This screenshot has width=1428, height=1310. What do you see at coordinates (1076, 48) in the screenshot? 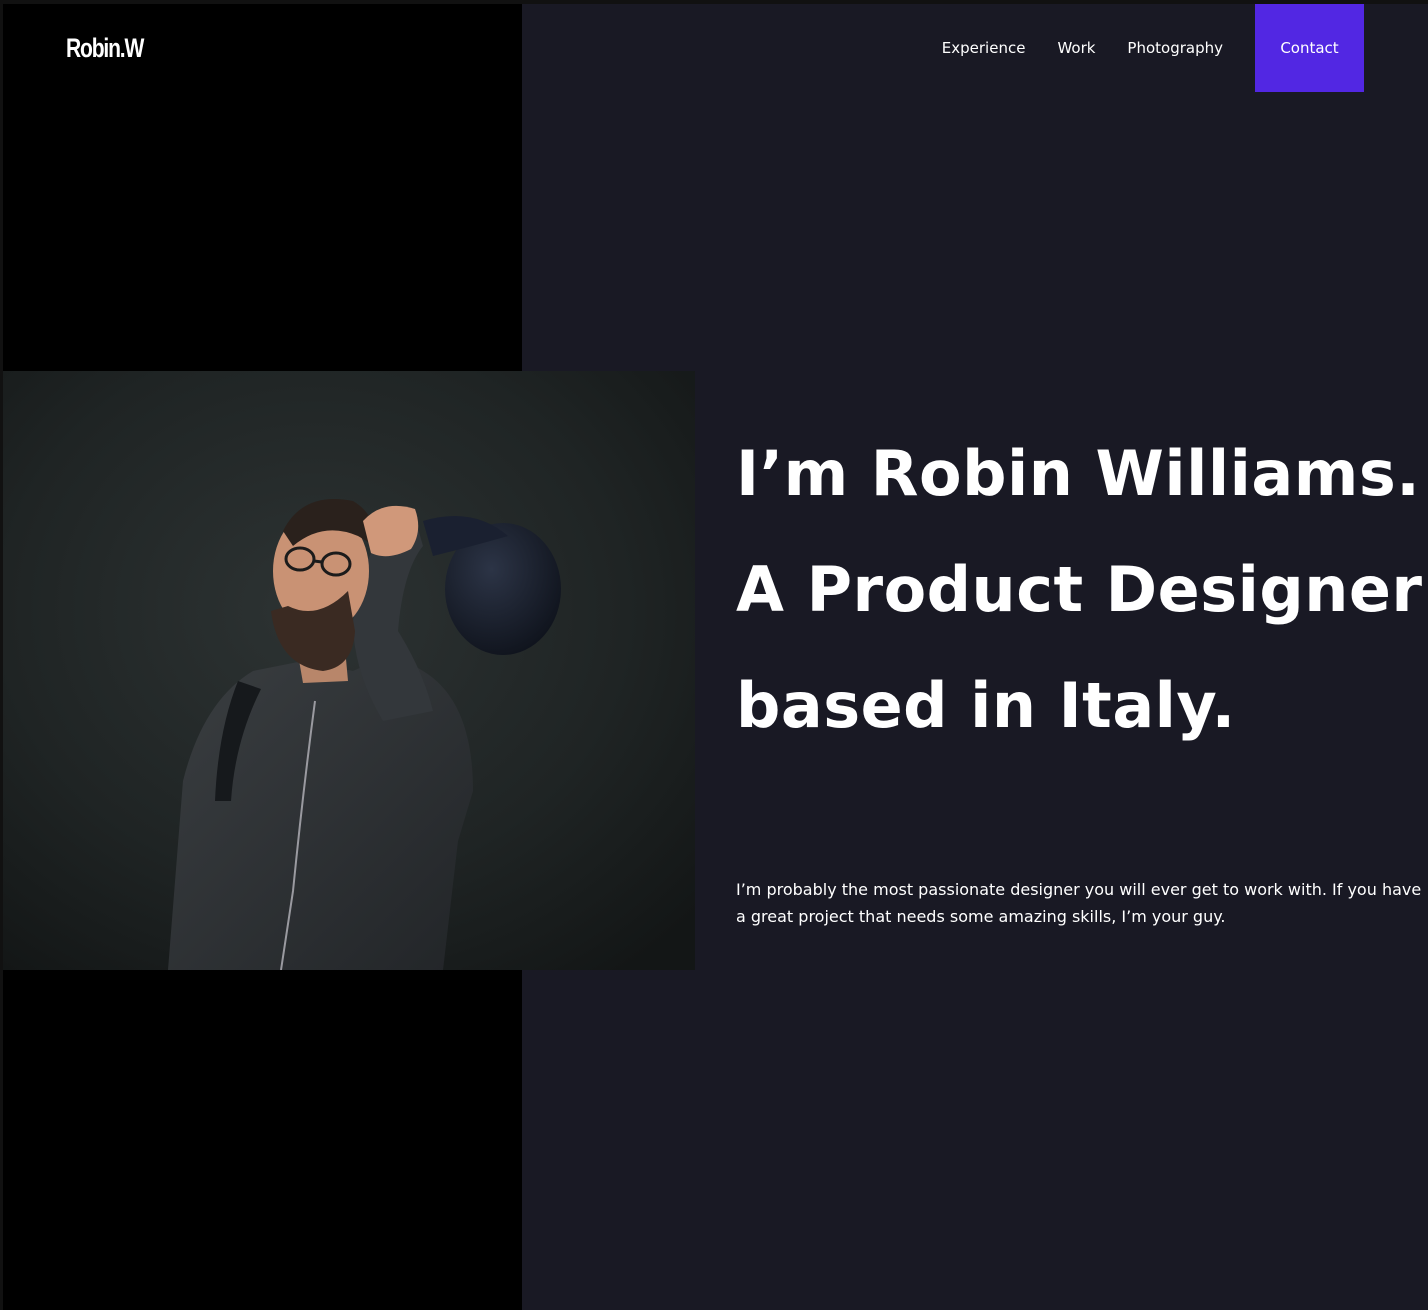
I see `nav-link-work: Work` at bounding box center [1076, 48].